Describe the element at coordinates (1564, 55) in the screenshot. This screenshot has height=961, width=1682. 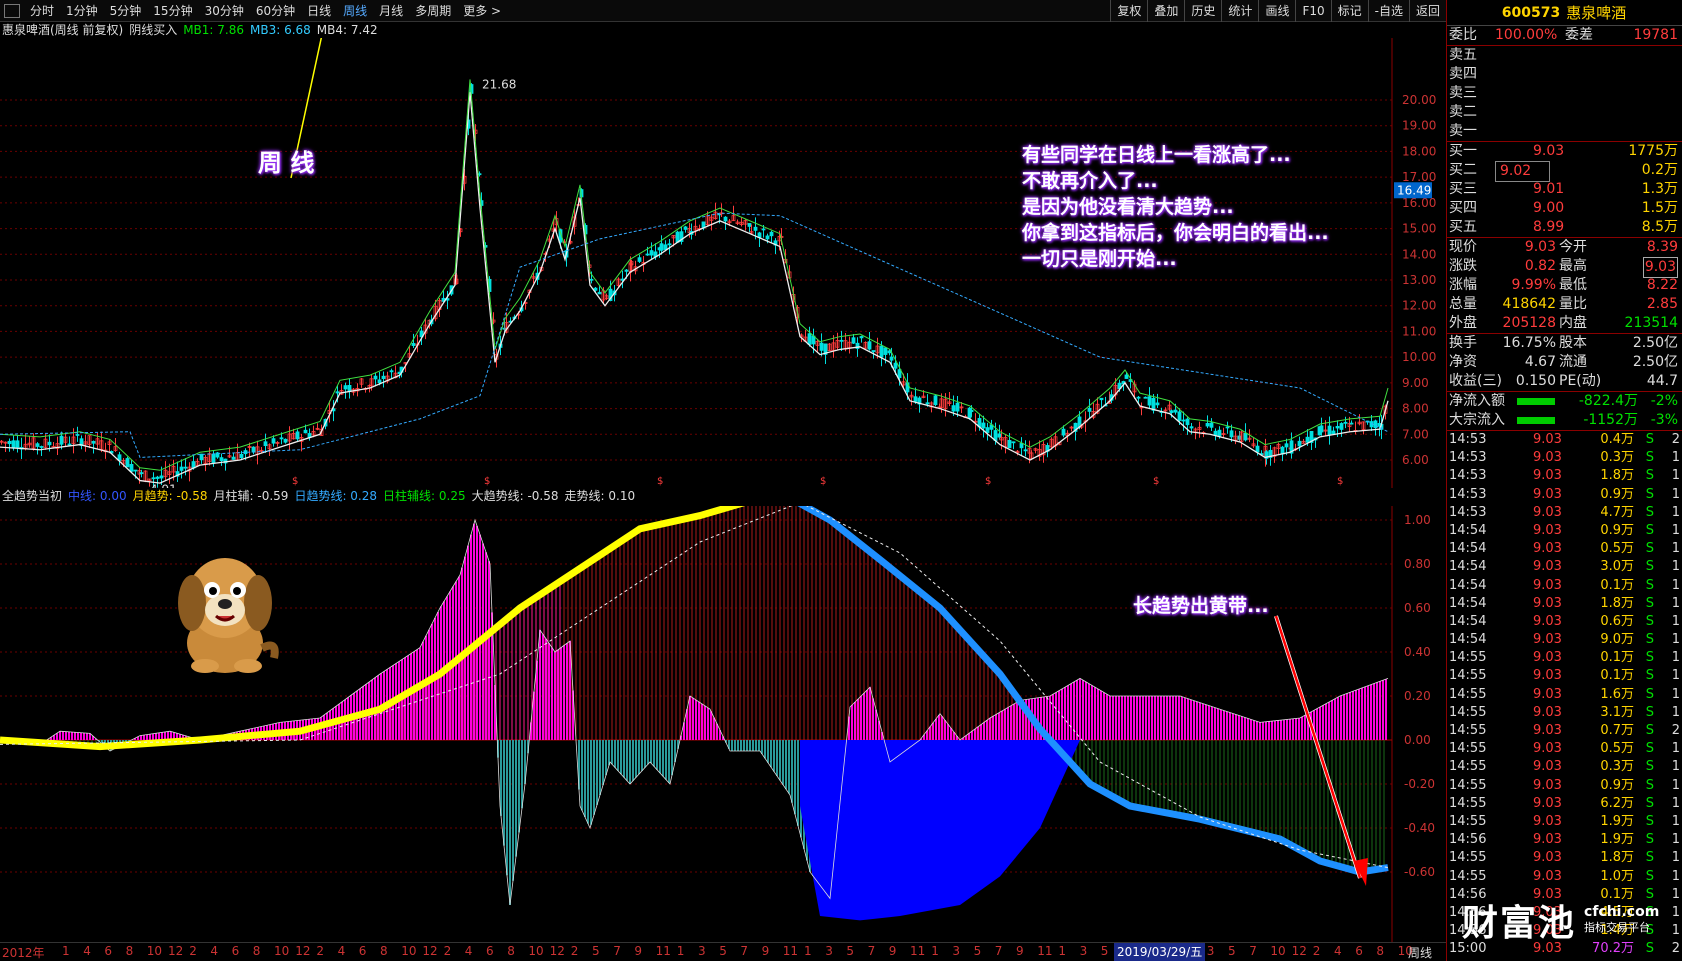
I see `sell-order-row: 卖五` at that location.